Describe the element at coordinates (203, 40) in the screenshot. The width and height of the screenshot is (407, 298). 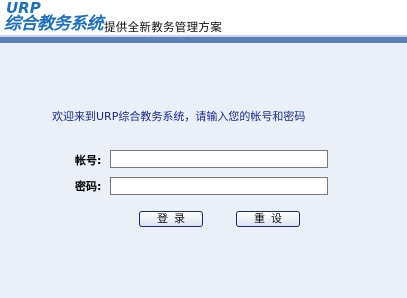
I see `header-divider` at that location.